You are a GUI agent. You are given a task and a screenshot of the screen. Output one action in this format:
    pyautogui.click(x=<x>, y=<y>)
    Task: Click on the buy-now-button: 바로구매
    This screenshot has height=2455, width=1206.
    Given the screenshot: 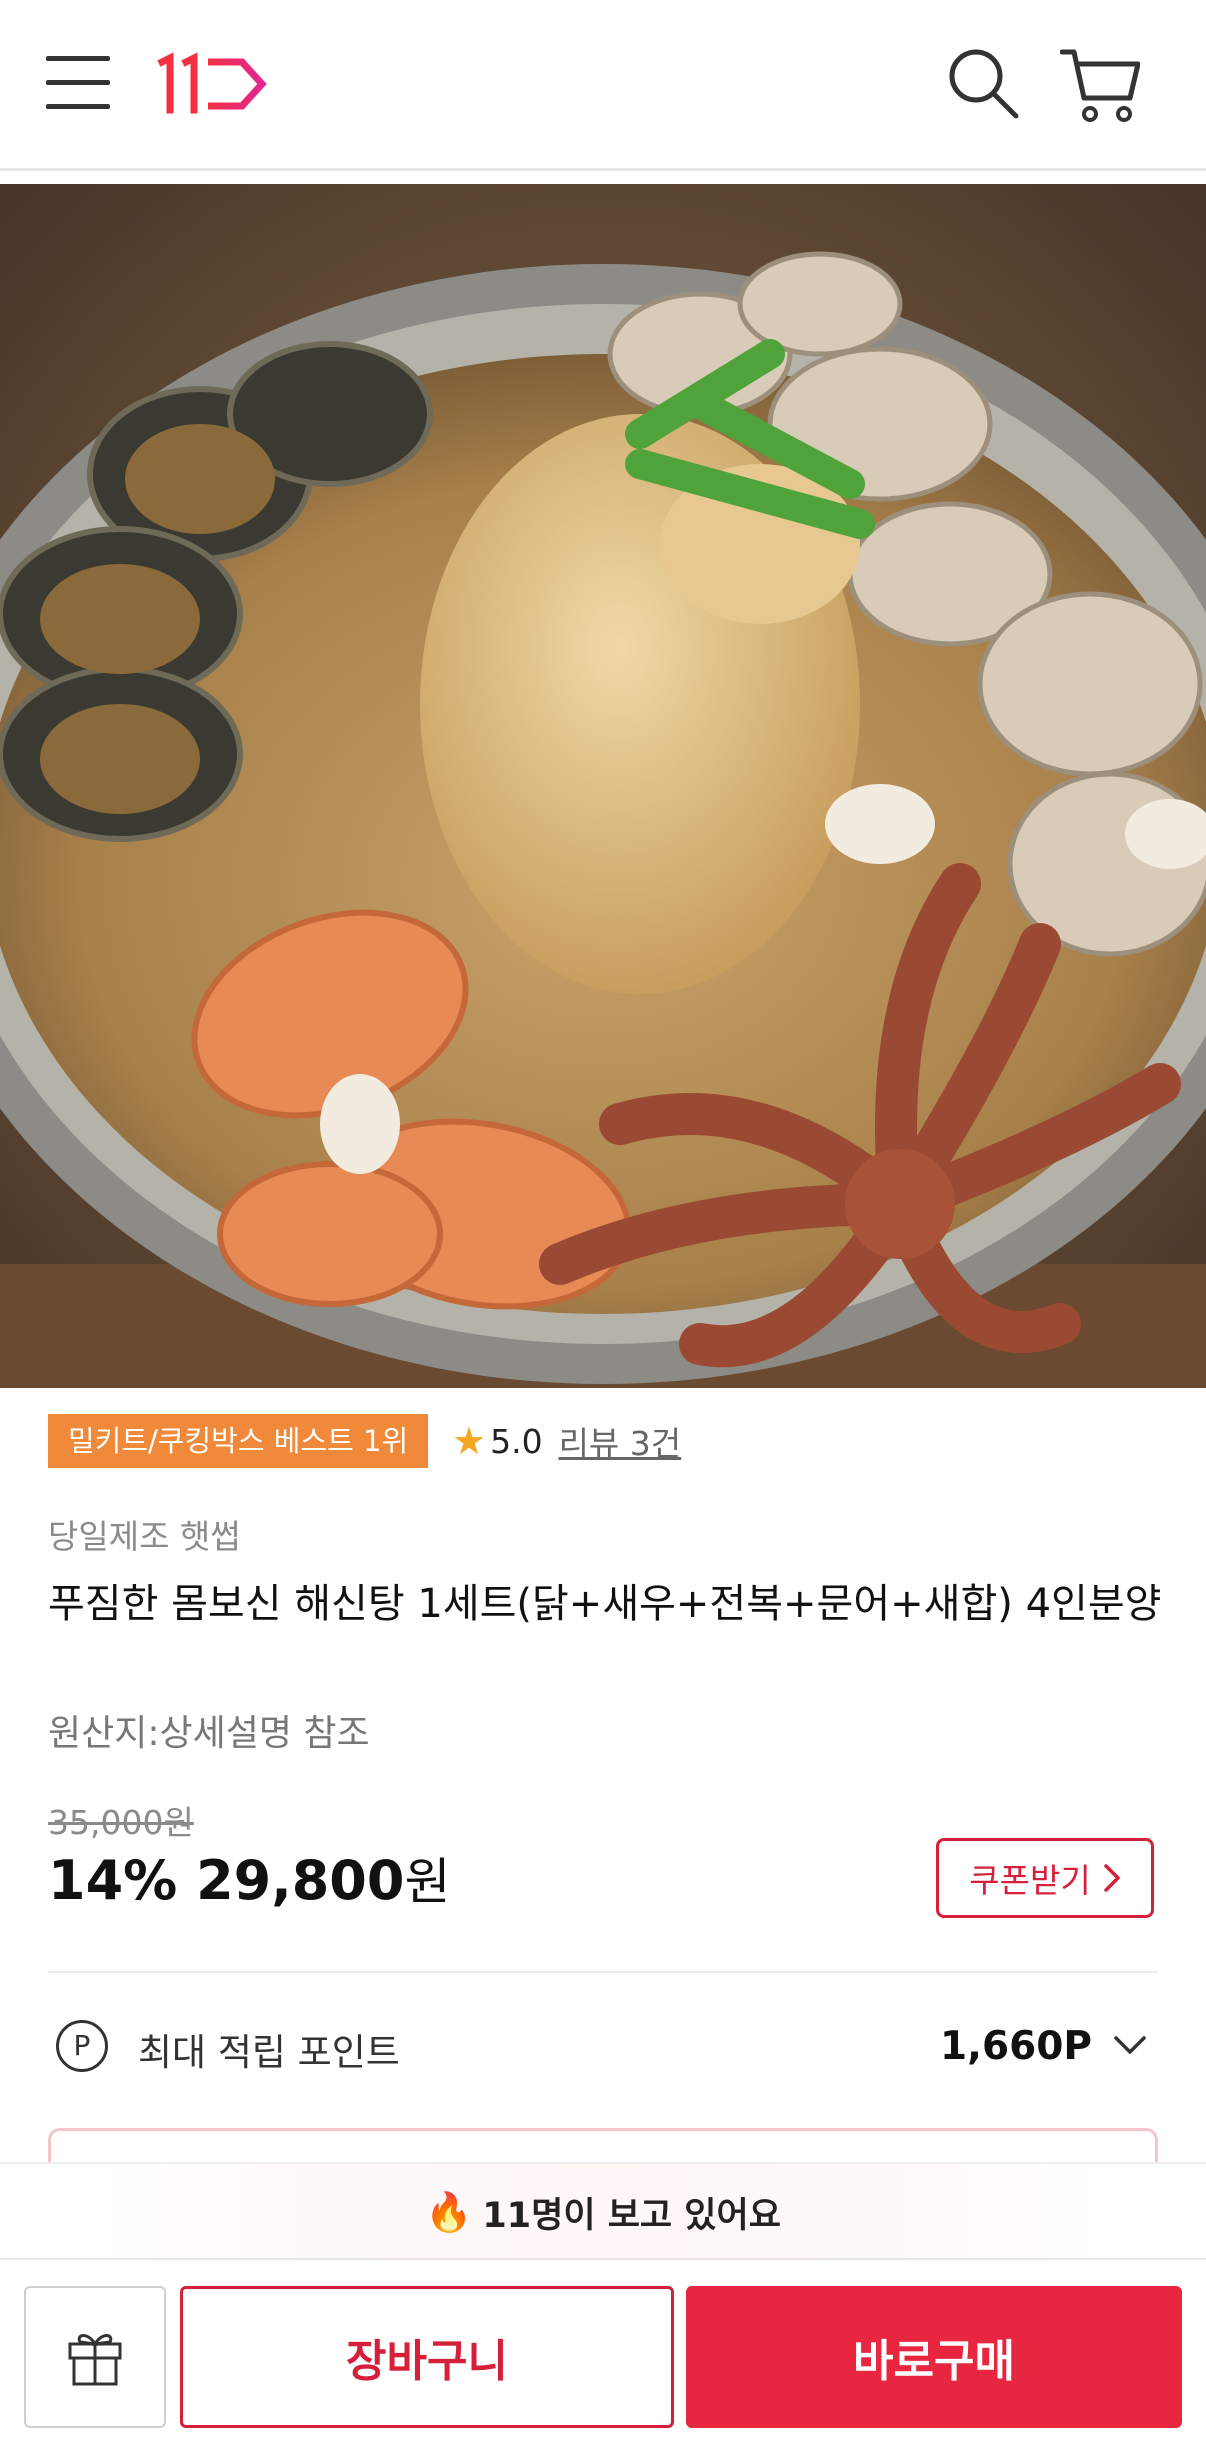 What is the action you would take?
    pyautogui.click(x=934, y=2357)
    